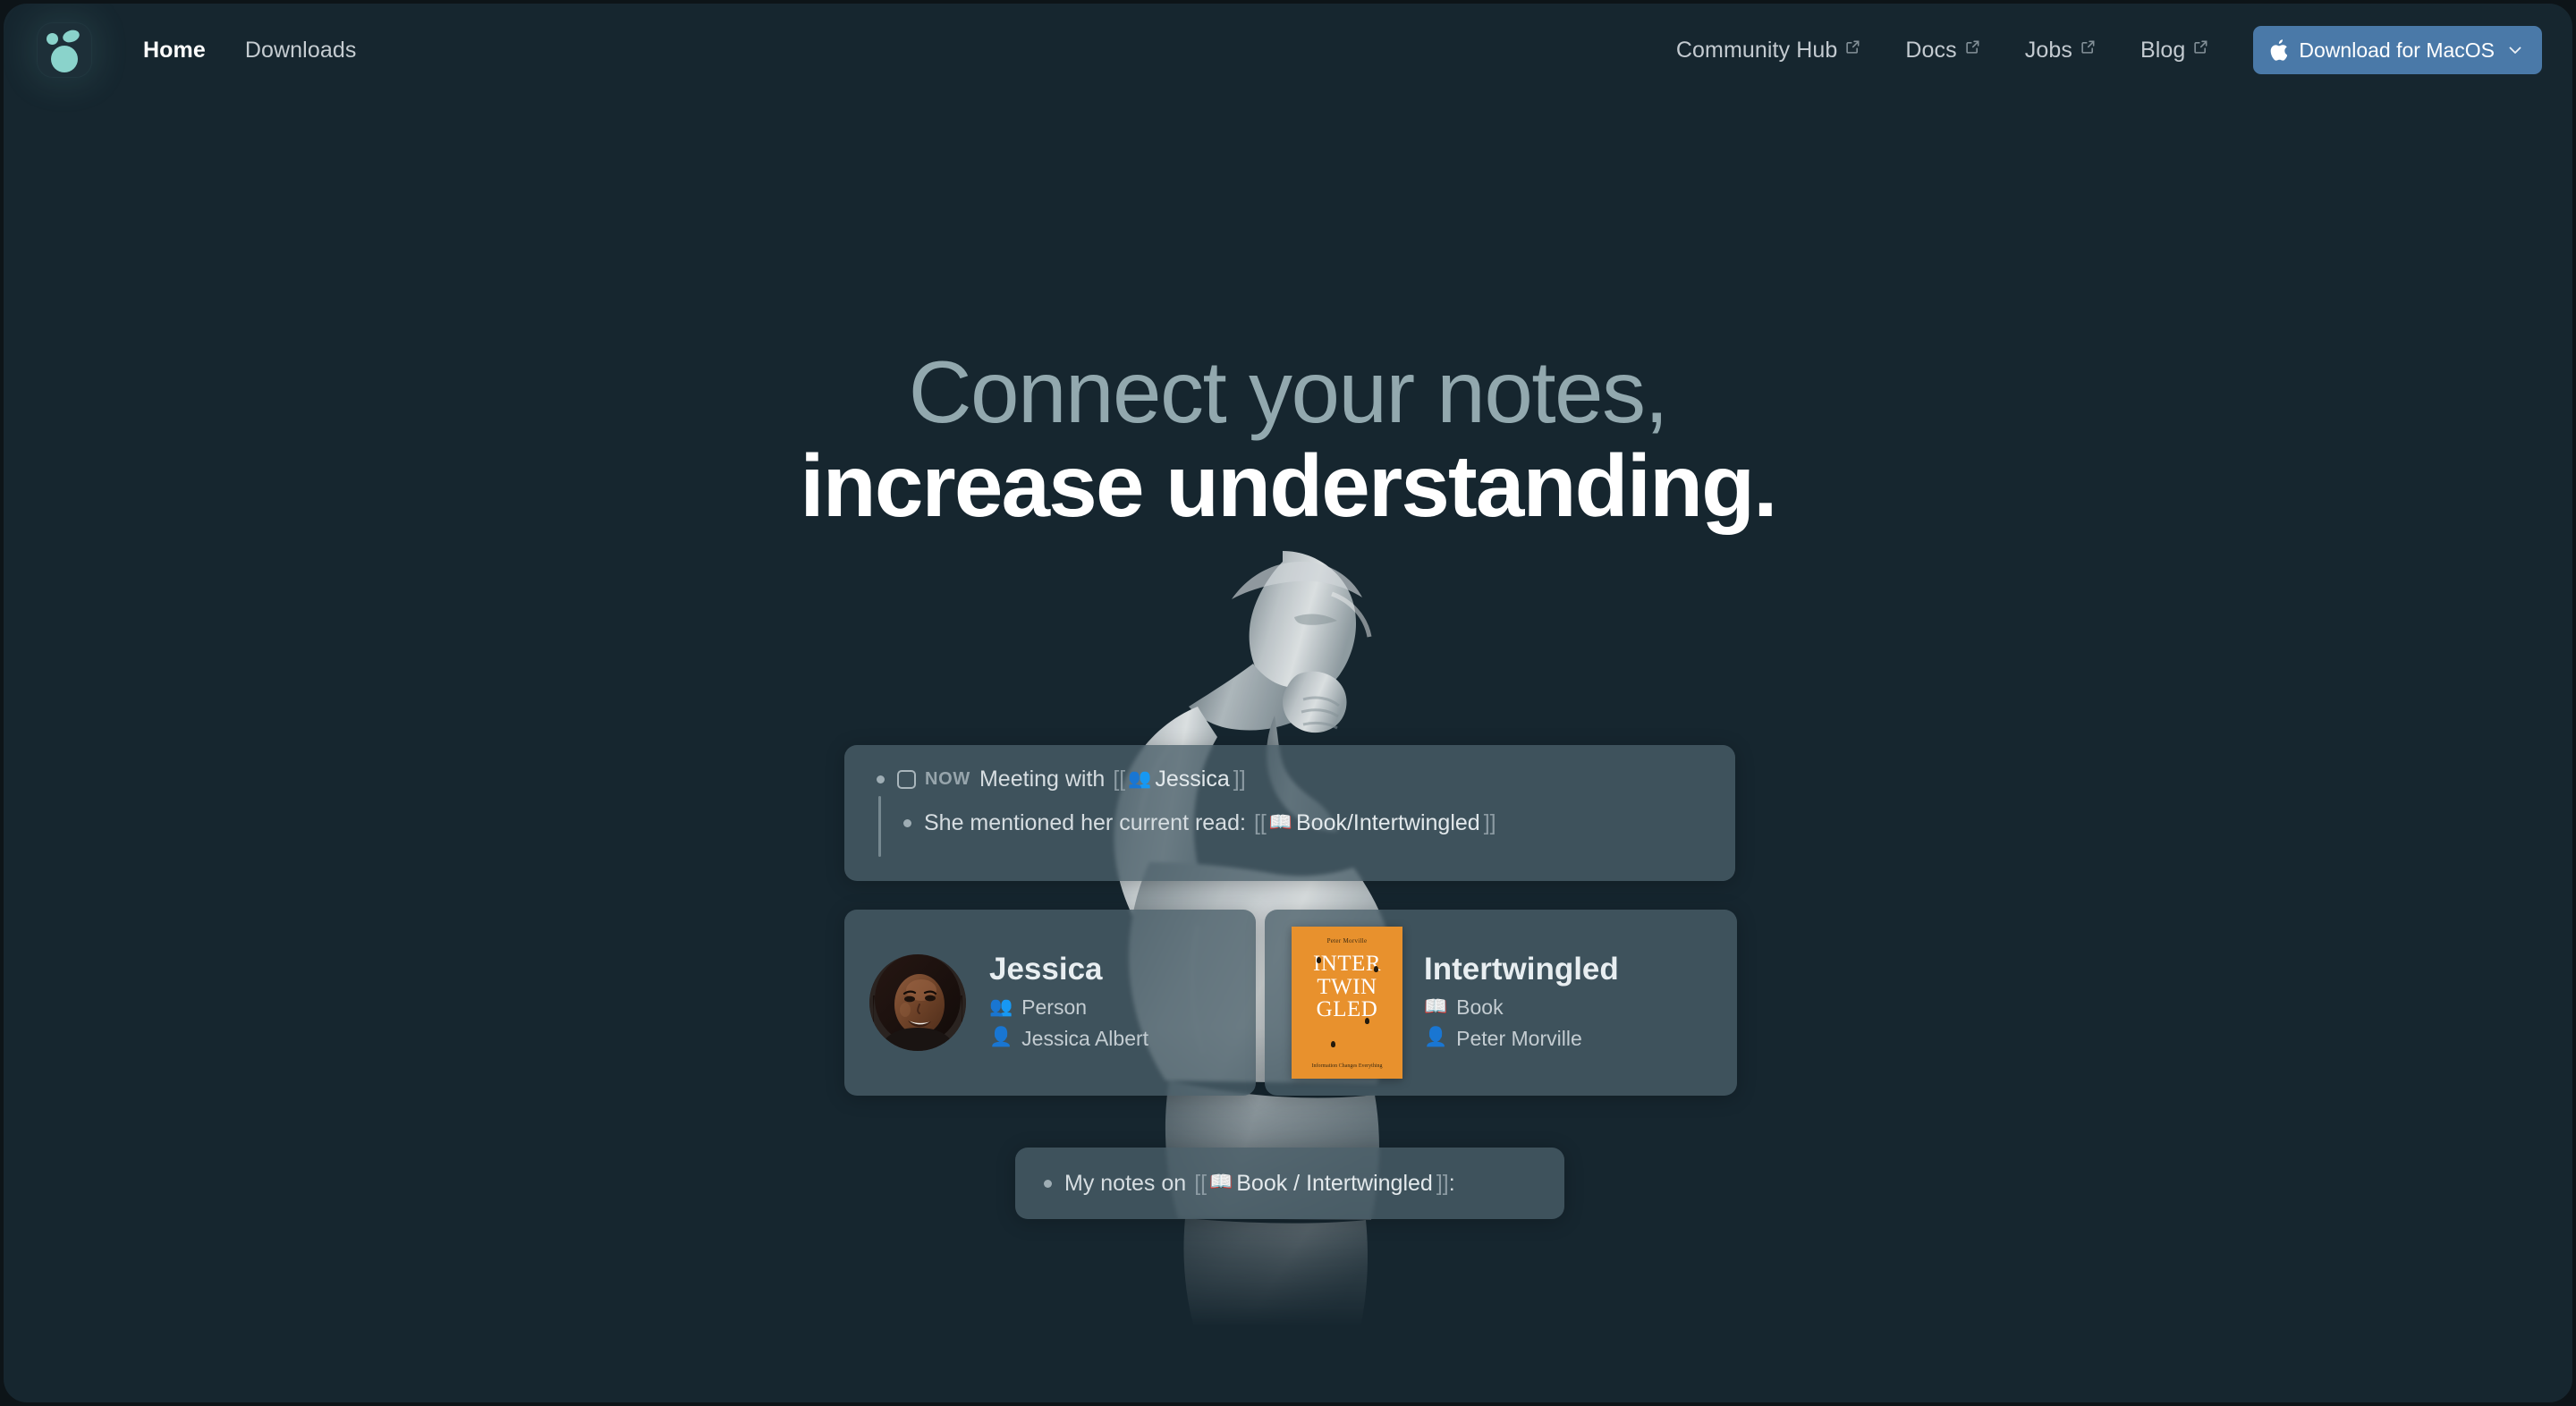 The image size is (2576, 1406). I want to click on wikilink-book-intertwingled: Book / Intertwingled, so click(1334, 1184).